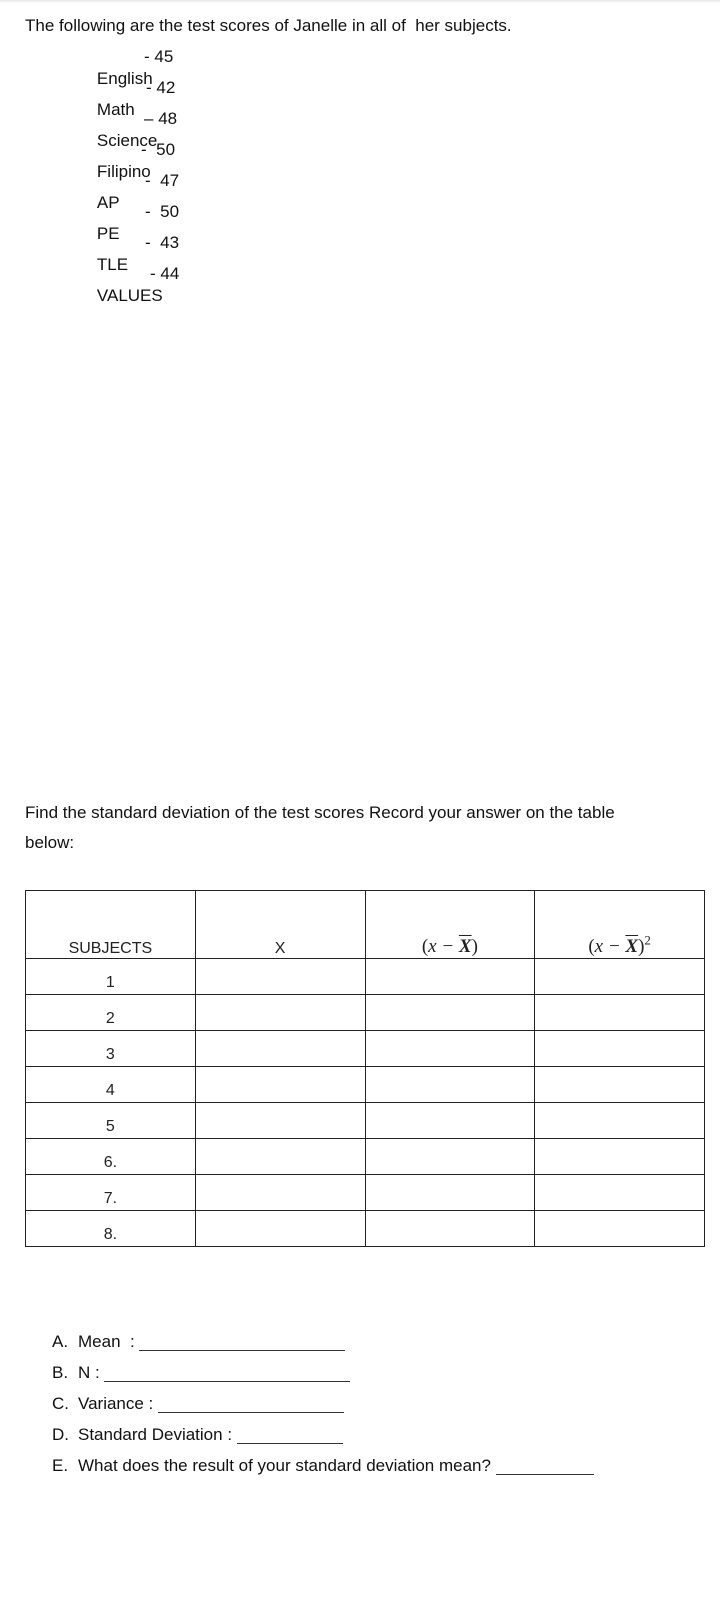  What do you see at coordinates (110, 1228) in the screenshot?
I see `subject-number-cell: 8.` at bounding box center [110, 1228].